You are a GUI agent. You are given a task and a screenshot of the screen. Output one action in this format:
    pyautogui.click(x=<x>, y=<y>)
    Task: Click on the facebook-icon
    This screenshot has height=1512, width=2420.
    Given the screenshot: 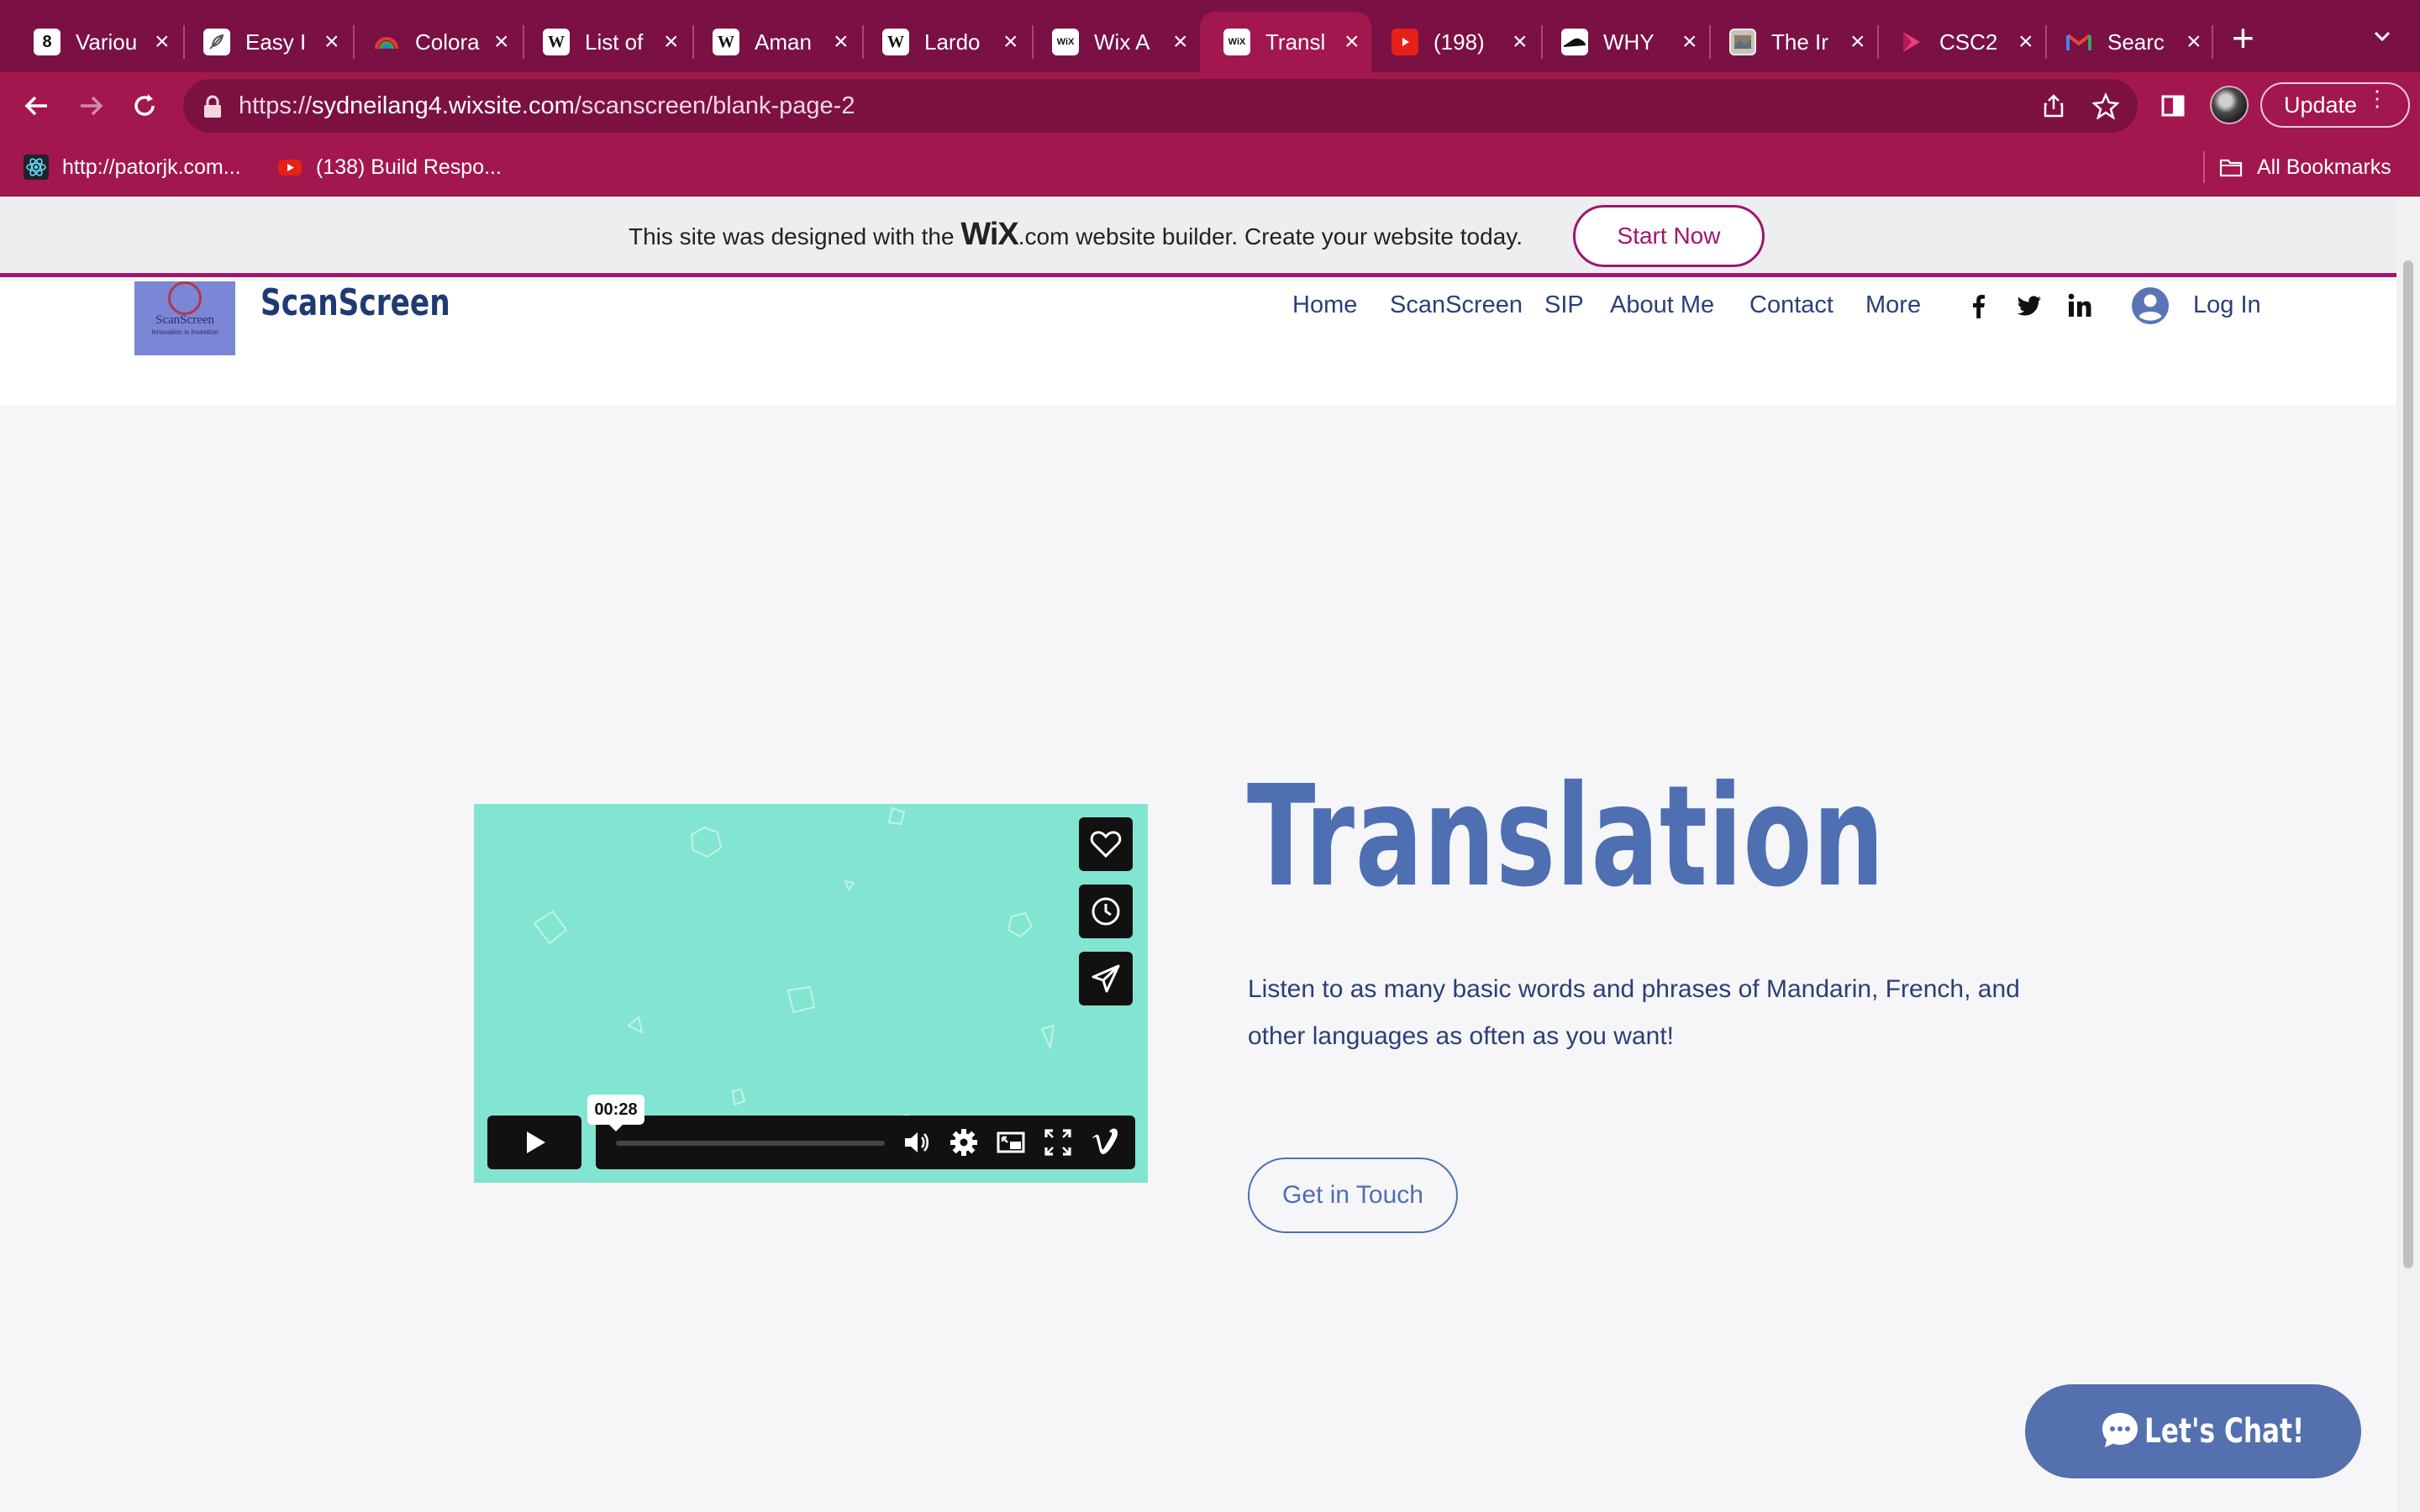 What is the action you would take?
    pyautogui.click(x=1979, y=305)
    